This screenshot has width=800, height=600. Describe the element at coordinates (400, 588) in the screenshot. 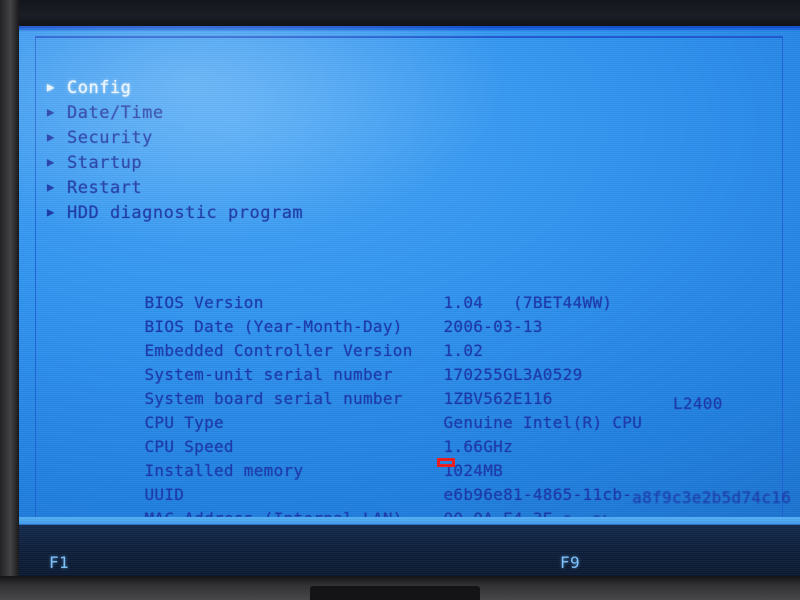

I see `screen-bezel-bottom` at that location.